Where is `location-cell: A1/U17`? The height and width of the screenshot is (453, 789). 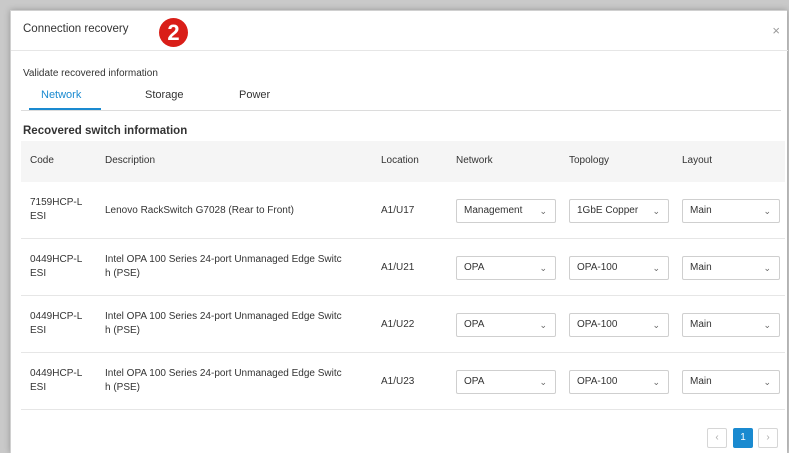
location-cell: A1/U17 is located at coordinates (398, 210).